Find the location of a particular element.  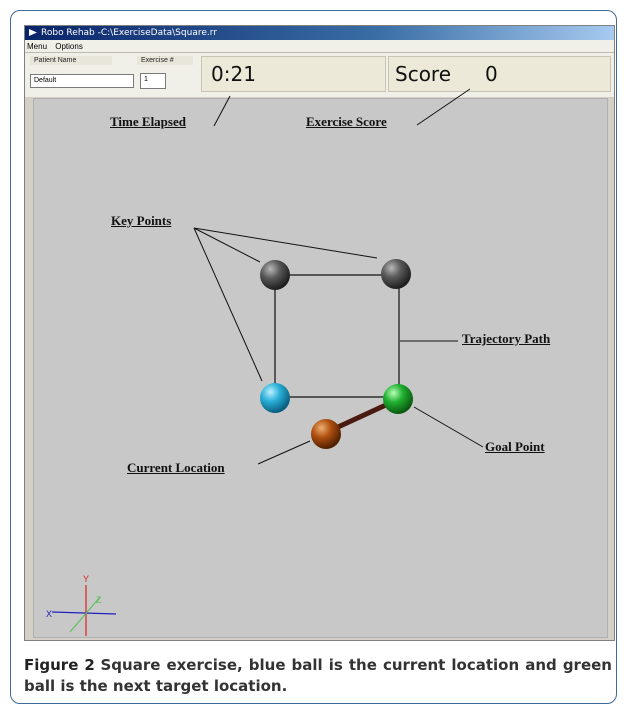

axis-label-x: X is located at coordinates (49, 614).